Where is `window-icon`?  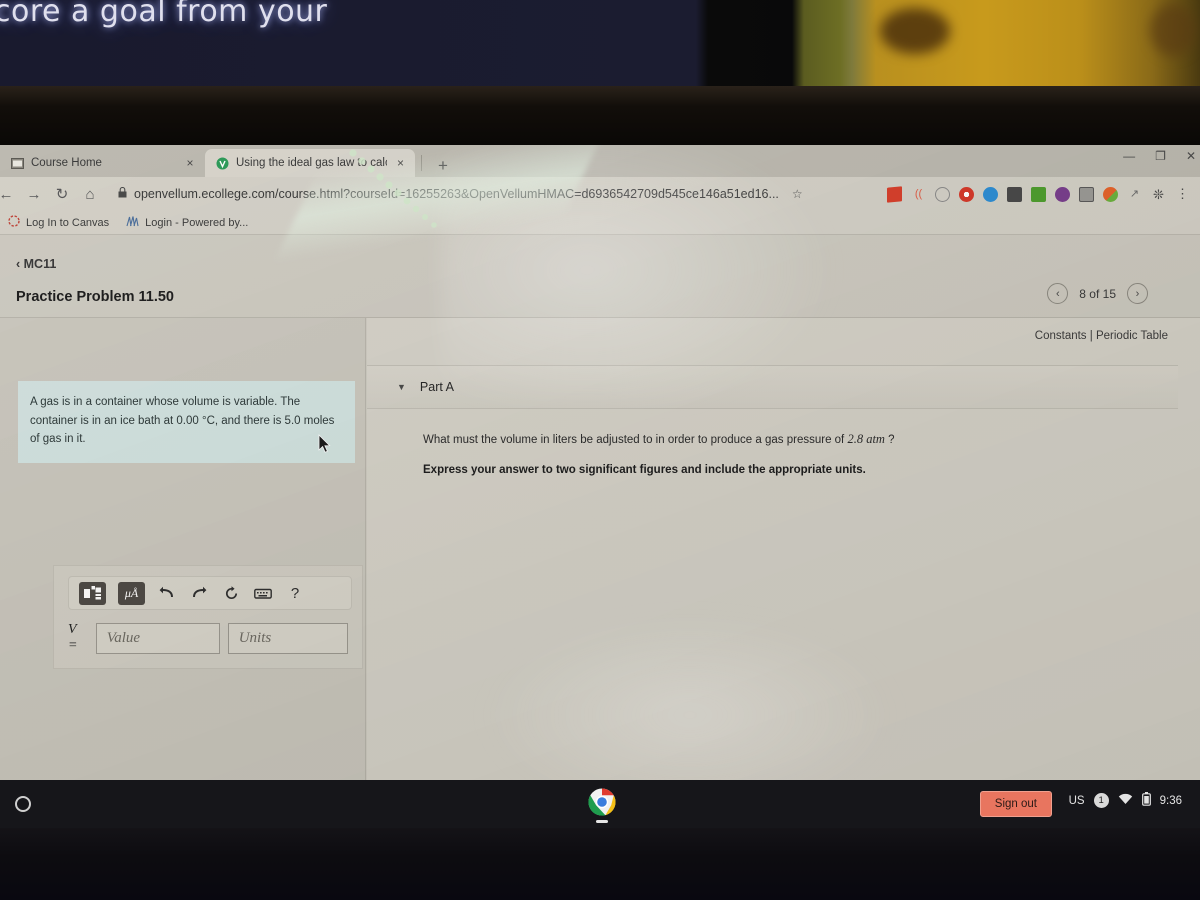
window-icon is located at coordinates (17, 163).